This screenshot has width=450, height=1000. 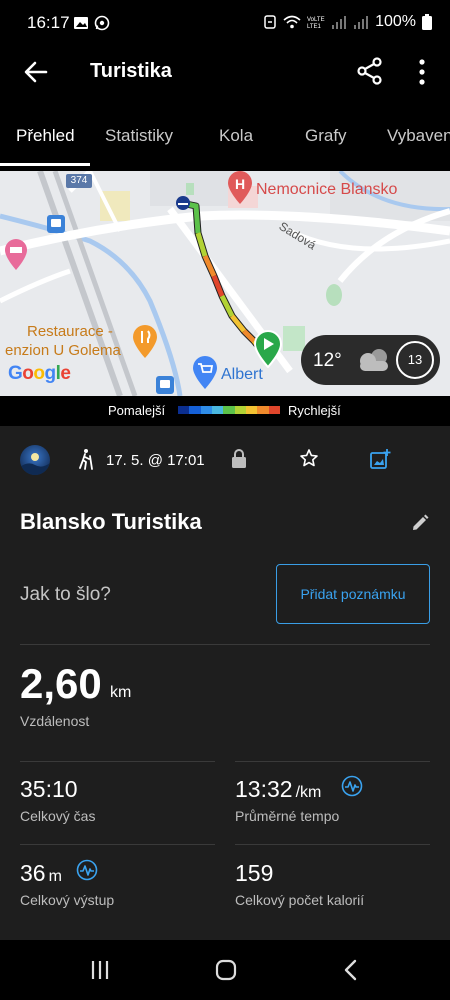 I want to click on more-options-icon, so click(x=422, y=72).